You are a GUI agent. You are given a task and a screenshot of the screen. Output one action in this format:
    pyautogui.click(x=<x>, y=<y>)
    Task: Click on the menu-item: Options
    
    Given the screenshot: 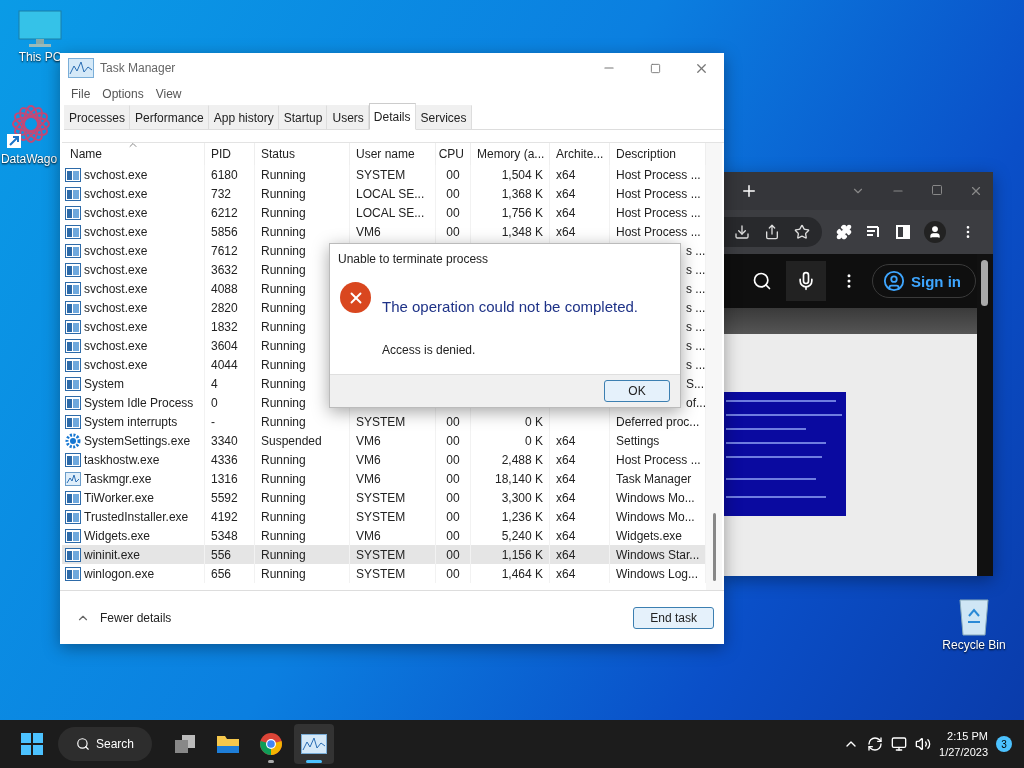 What is the action you would take?
    pyautogui.click(x=123, y=94)
    